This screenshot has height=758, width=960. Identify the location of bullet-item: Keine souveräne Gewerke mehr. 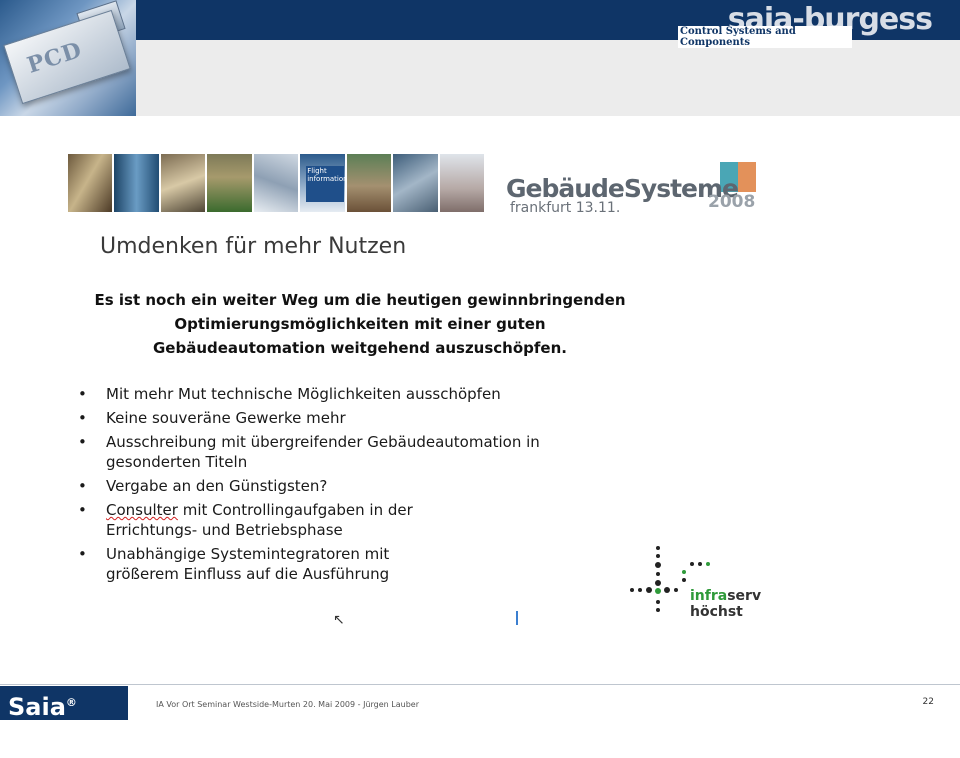
(358, 418).